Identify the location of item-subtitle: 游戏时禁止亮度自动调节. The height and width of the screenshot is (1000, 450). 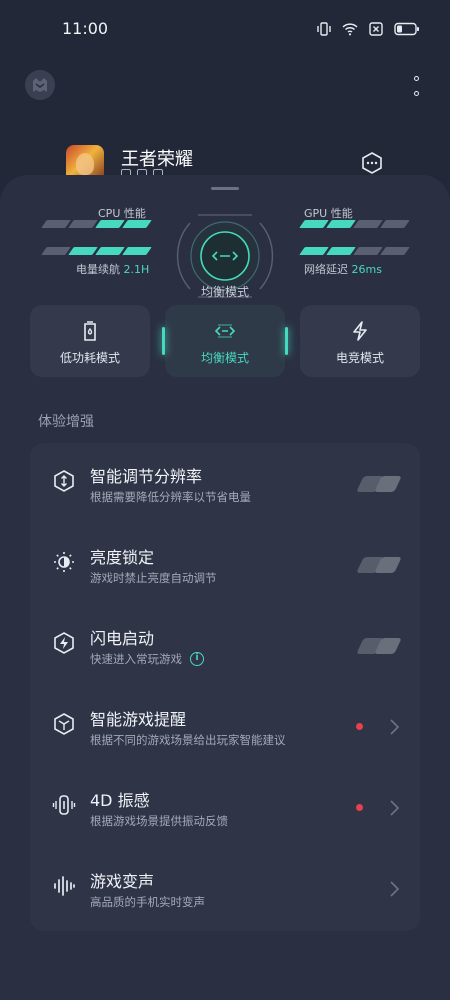
(153, 578).